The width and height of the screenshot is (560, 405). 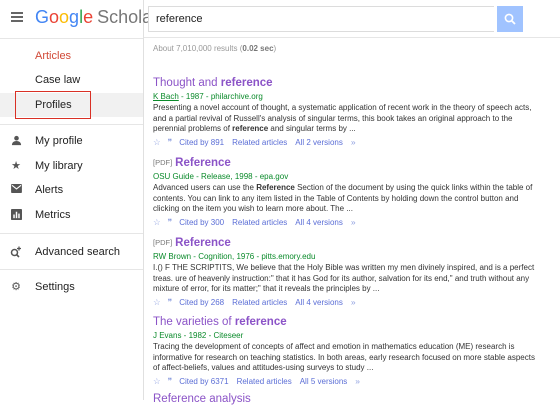 What do you see at coordinates (353, 322) in the screenshot?
I see `result-title-link: The varieties of reference` at bounding box center [353, 322].